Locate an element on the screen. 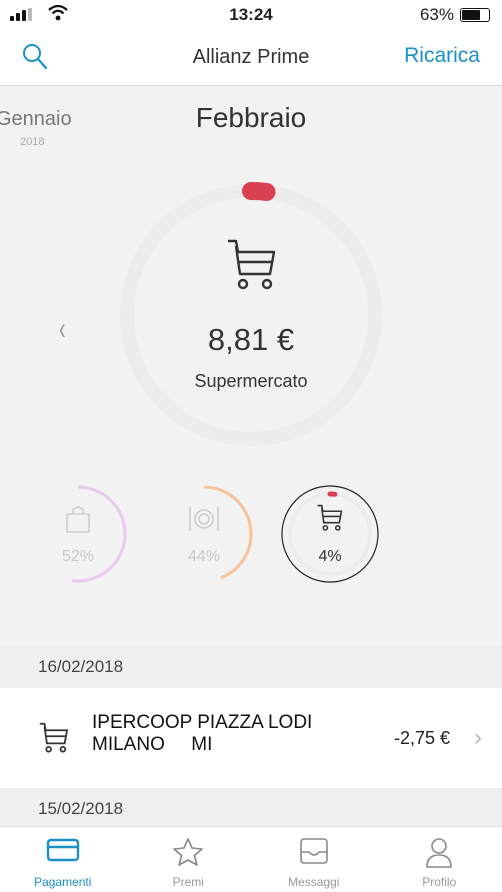 Image resolution: width=502 pixels, height=892 pixels. status-bar: 13:24 63% is located at coordinates (251, 15).